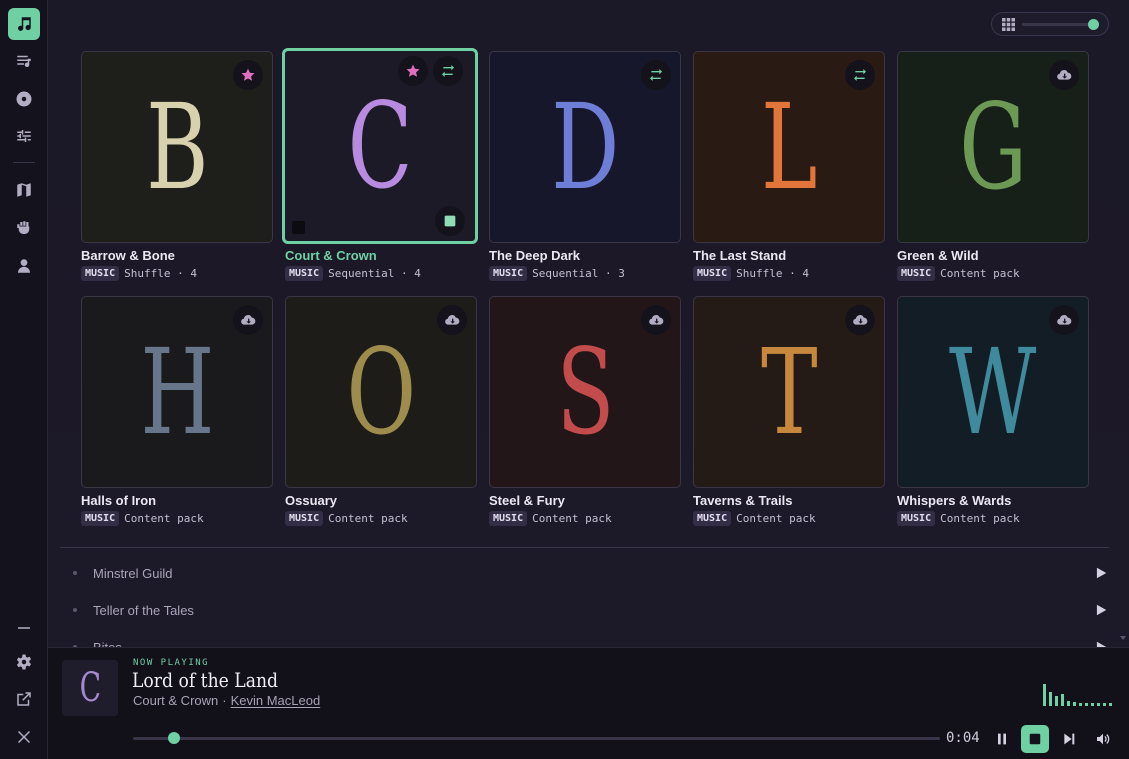 Image resolution: width=1129 pixels, height=759 pixels. I want to click on soundscape-artwork: O, so click(381, 392).